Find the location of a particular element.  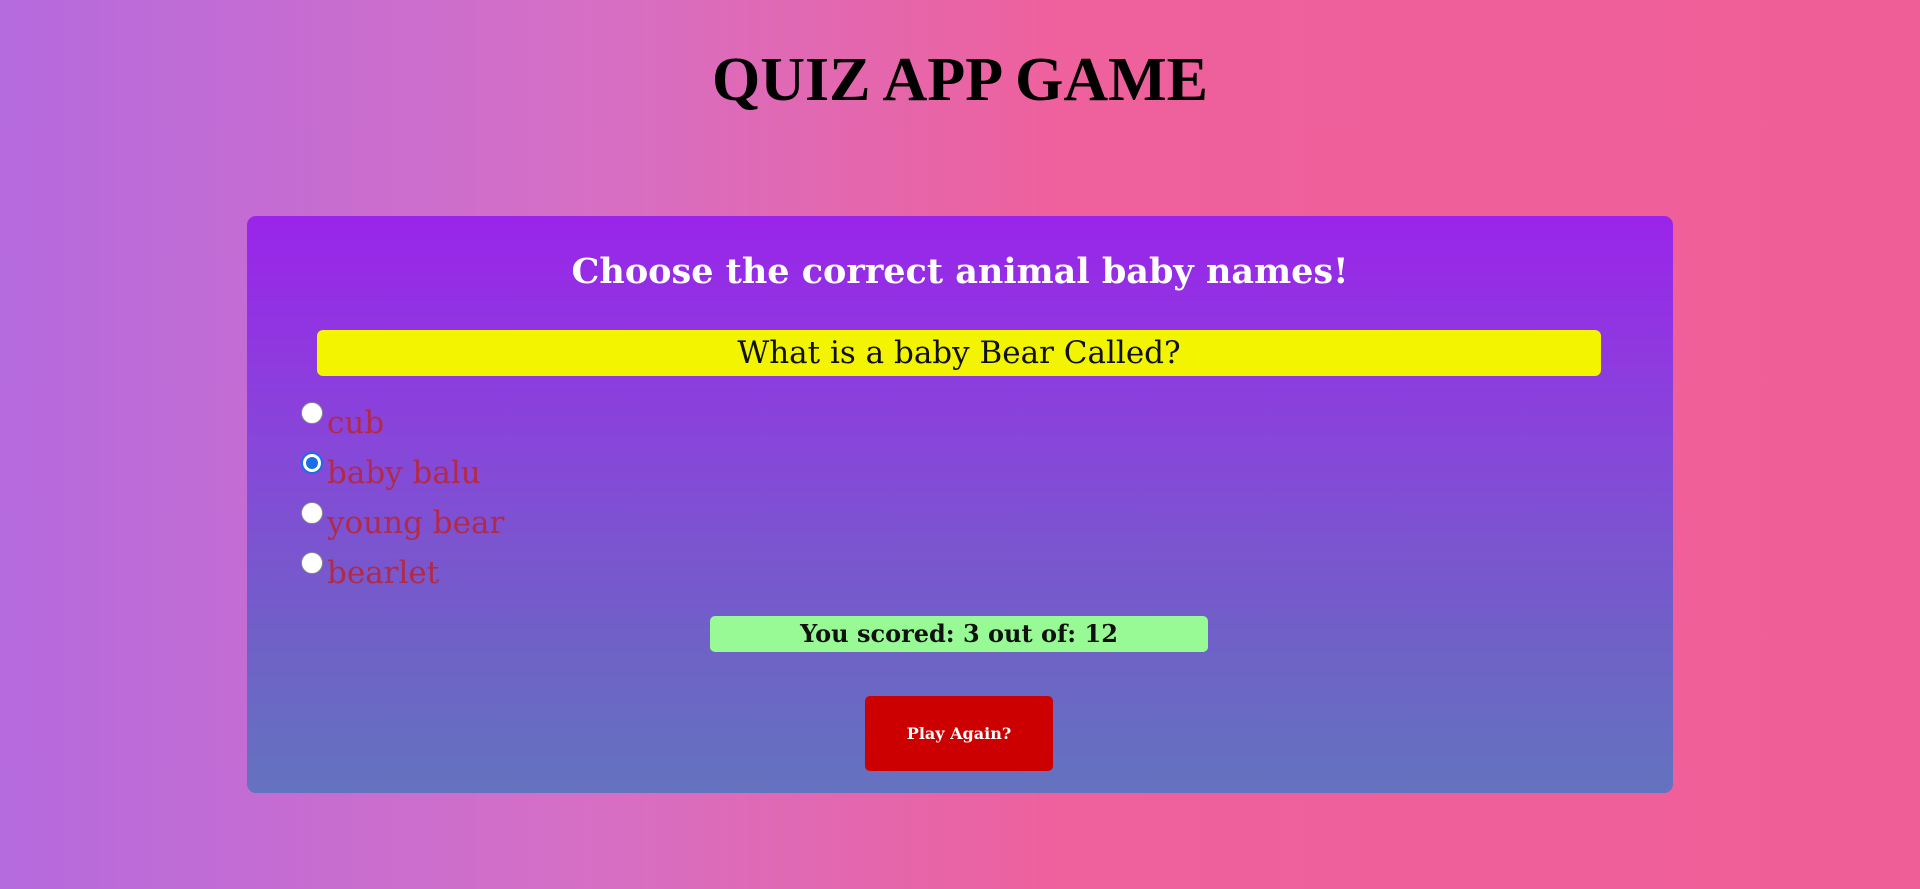

answer-label: bearlet is located at coordinates (383, 573).